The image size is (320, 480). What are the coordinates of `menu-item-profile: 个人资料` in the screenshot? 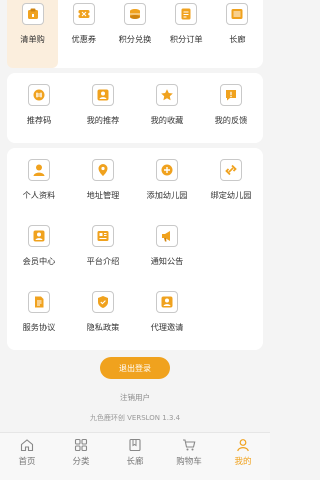 It's located at (39, 181).